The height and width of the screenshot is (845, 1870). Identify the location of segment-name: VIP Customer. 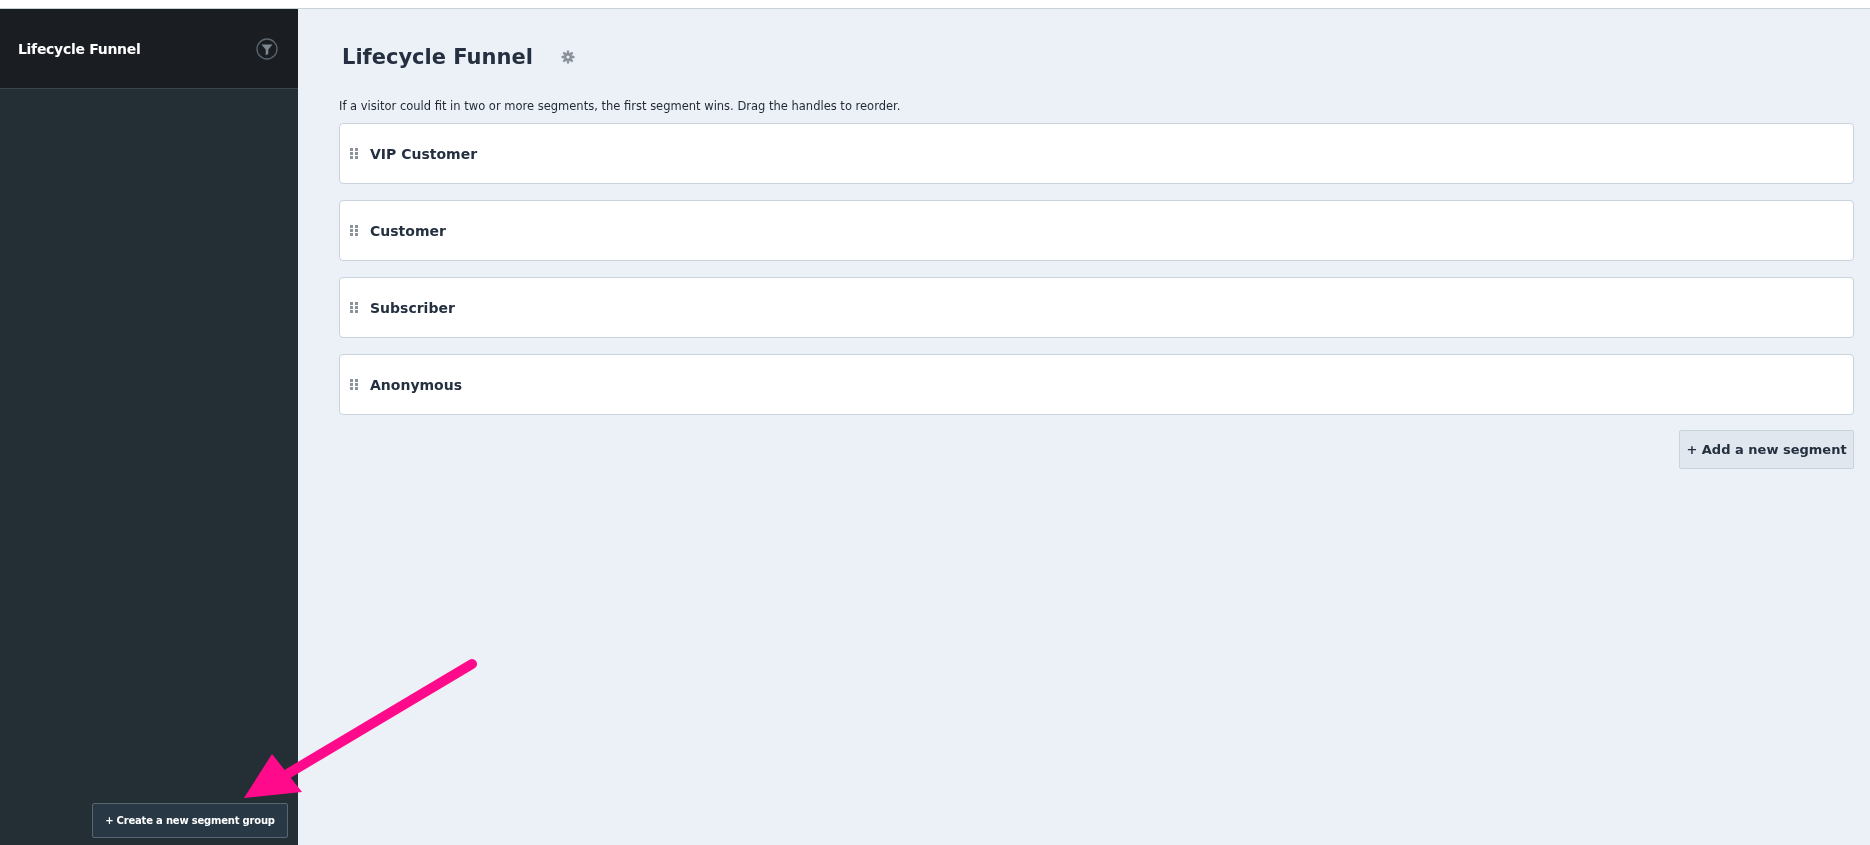
(424, 153).